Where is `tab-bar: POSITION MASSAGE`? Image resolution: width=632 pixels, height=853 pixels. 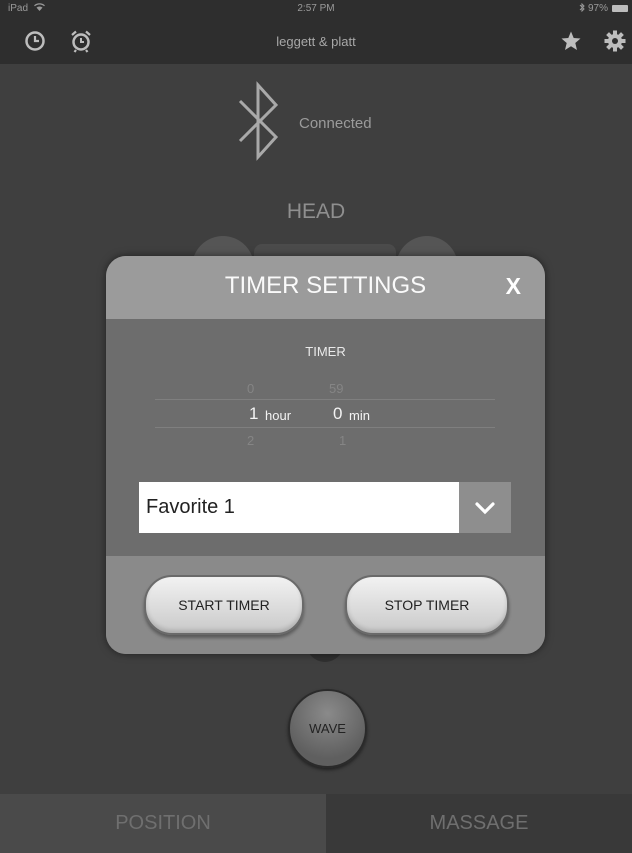 tab-bar: POSITION MASSAGE is located at coordinates (316, 823).